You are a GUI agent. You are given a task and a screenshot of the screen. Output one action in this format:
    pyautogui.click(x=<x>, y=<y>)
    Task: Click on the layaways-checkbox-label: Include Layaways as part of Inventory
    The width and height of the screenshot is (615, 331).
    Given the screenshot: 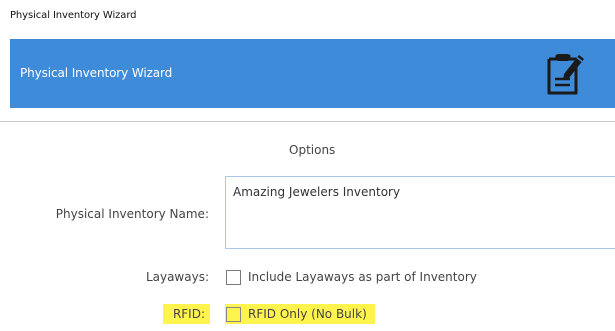 What is the action you would take?
    pyautogui.click(x=362, y=277)
    